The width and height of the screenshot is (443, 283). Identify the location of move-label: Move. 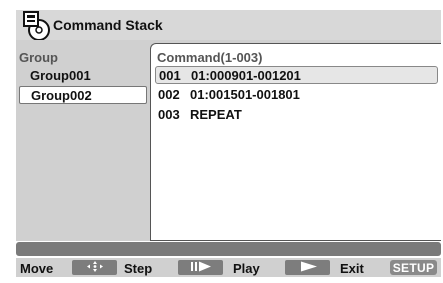
(37, 268).